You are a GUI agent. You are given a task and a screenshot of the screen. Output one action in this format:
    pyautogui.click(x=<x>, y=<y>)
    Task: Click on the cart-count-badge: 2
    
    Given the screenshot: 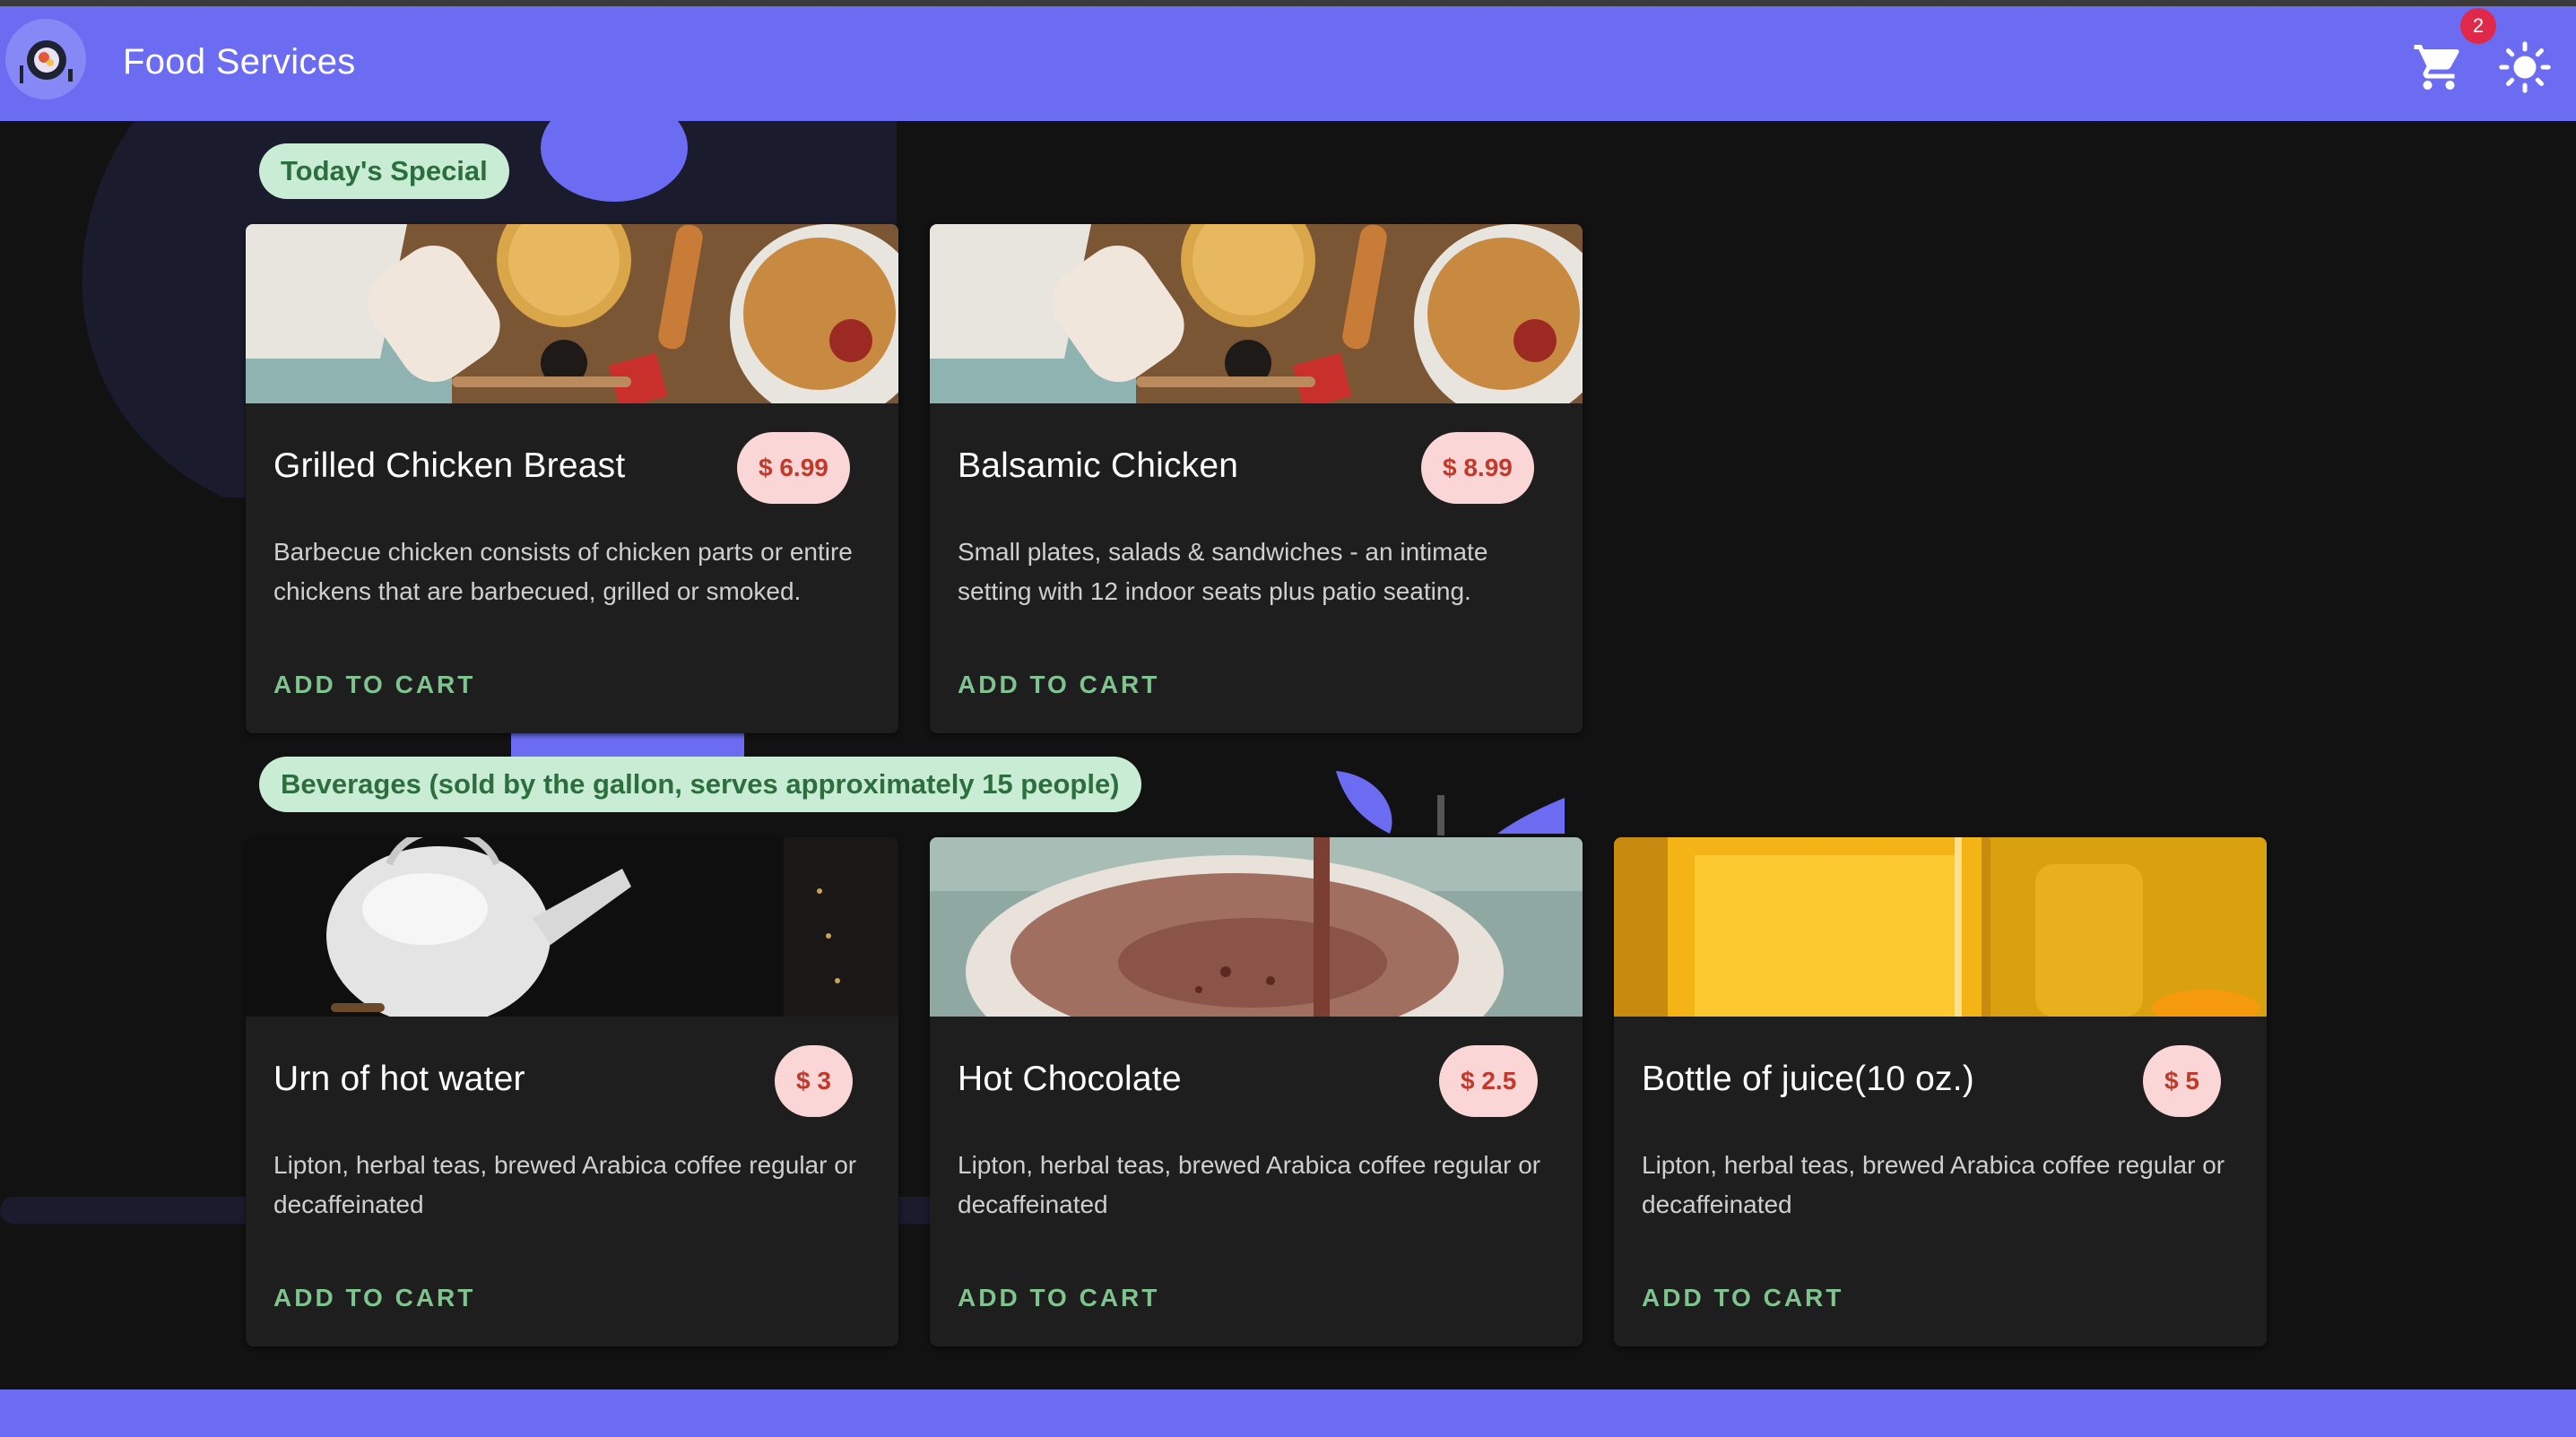 What is the action you would take?
    pyautogui.click(x=2478, y=26)
    